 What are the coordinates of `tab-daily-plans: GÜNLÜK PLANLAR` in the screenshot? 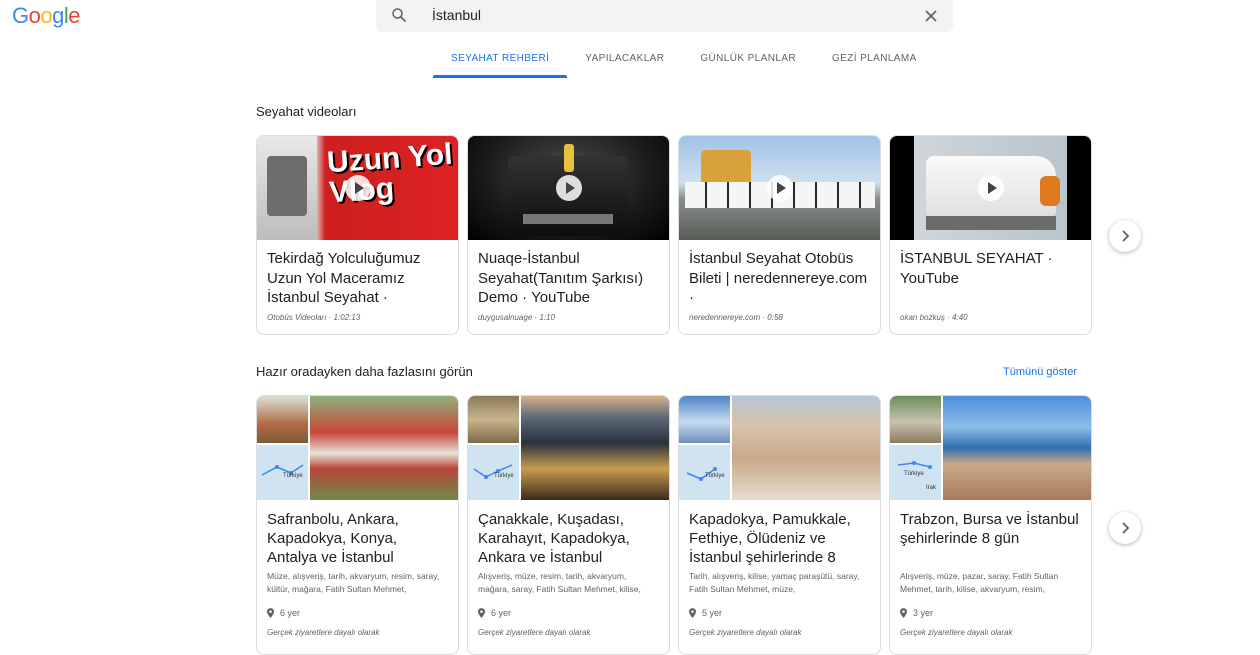 It's located at (748, 64).